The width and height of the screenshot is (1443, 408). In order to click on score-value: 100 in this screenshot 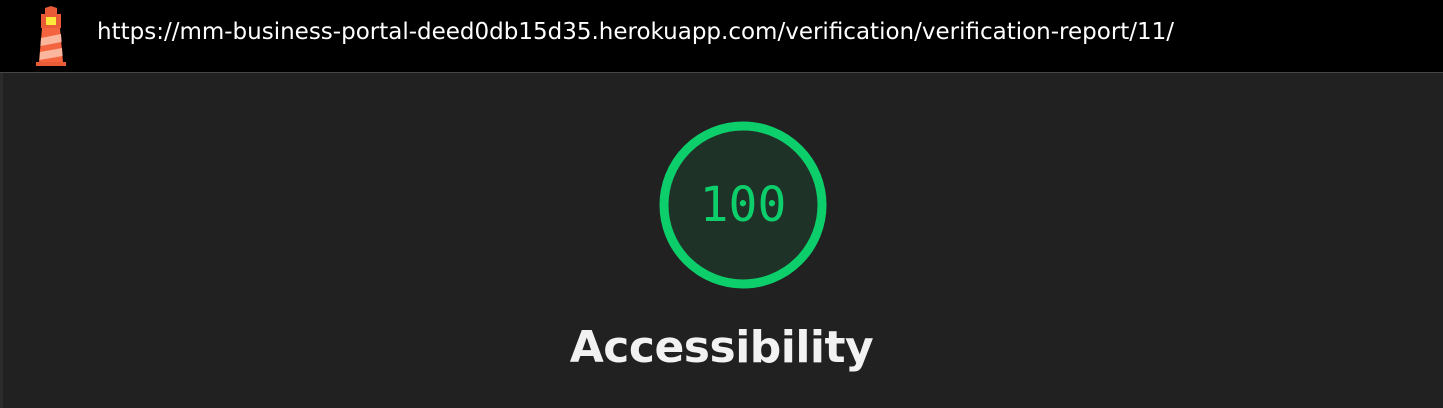, I will do `click(743, 205)`.